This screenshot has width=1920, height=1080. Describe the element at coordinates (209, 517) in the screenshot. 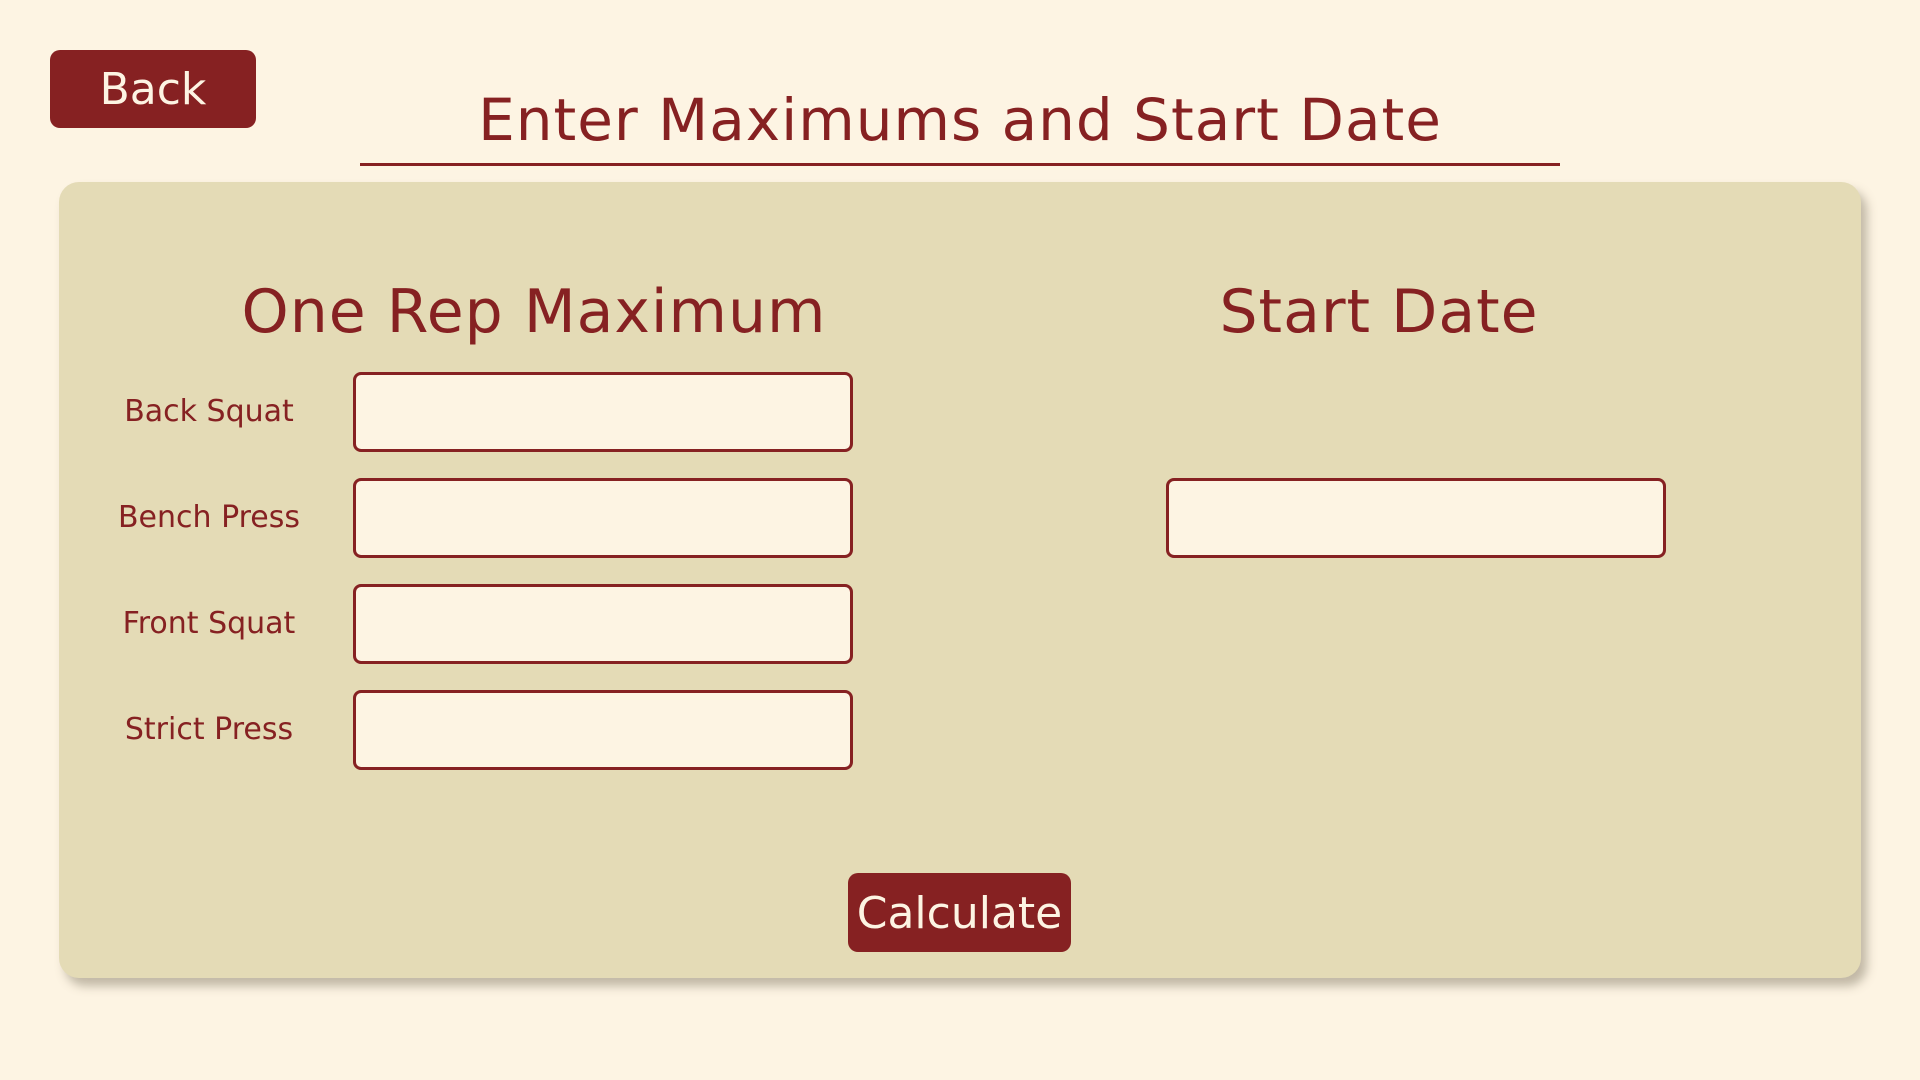

I see `bench-press-label: Bench Press` at that location.